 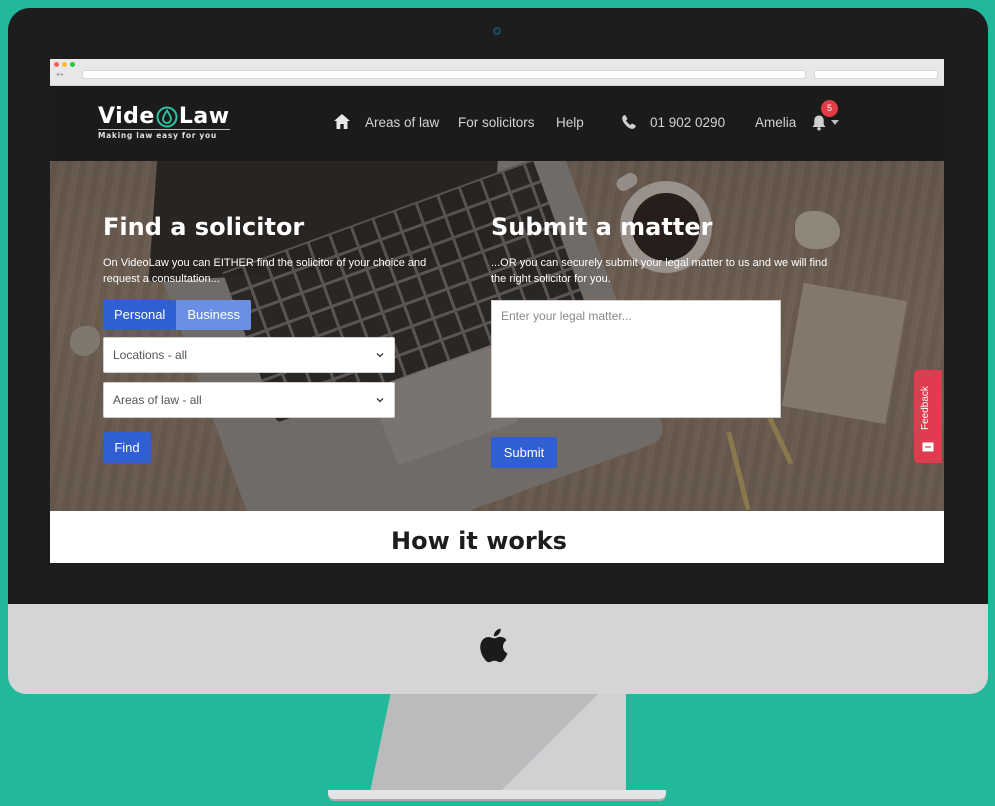 What do you see at coordinates (342, 121) in the screenshot?
I see `home-icon` at bounding box center [342, 121].